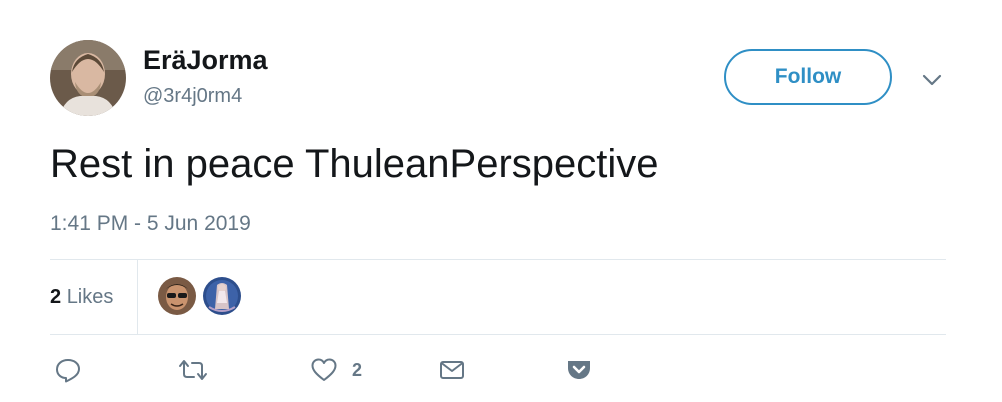  Describe the element at coordinates (137, 296) in the screenshot. I see `stats-separator` at that location.